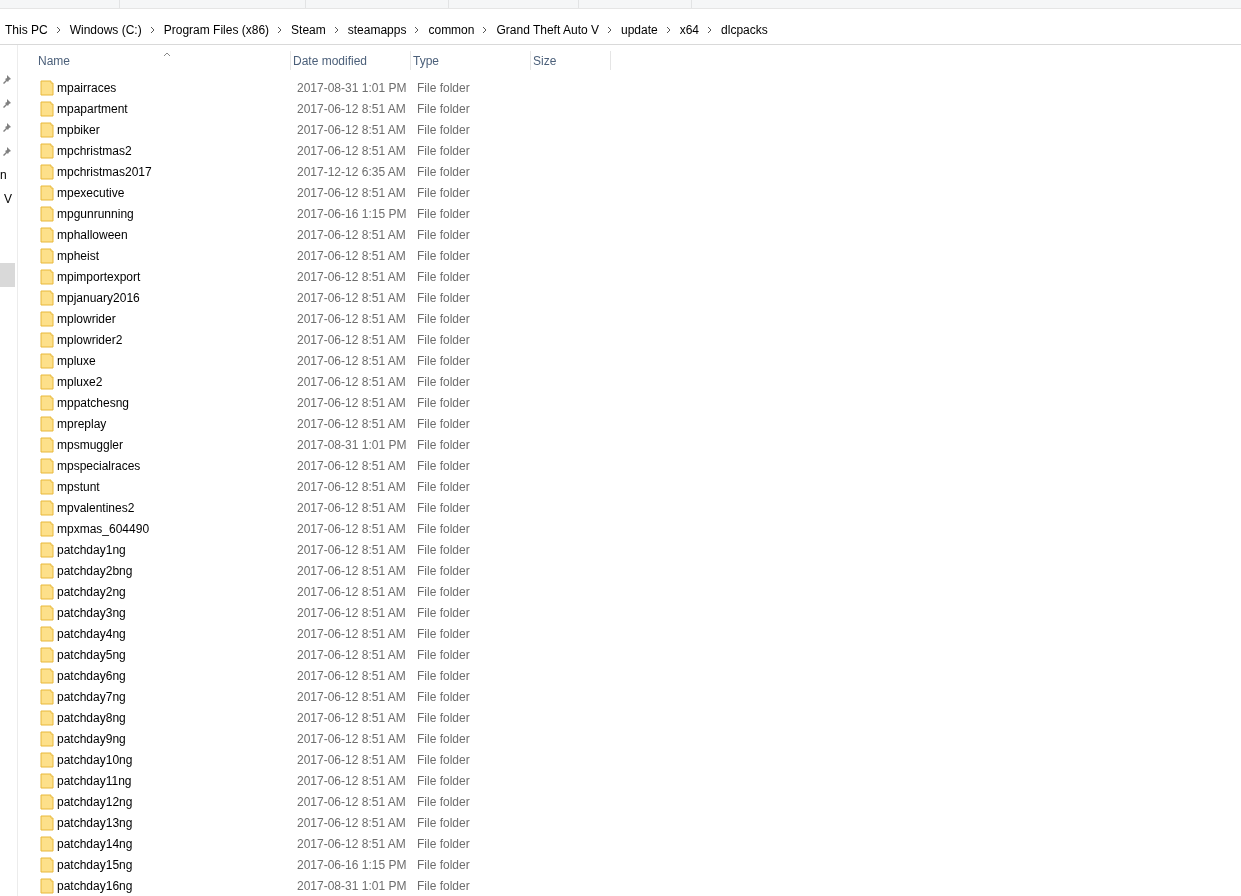 The height and width of the screenshot is (896, 1241). Describe the element at coordinates (638, 801) in the screenshot. I see `file-row: patchday12ng 2017-06-12 8:51 AM File folder` at that location.